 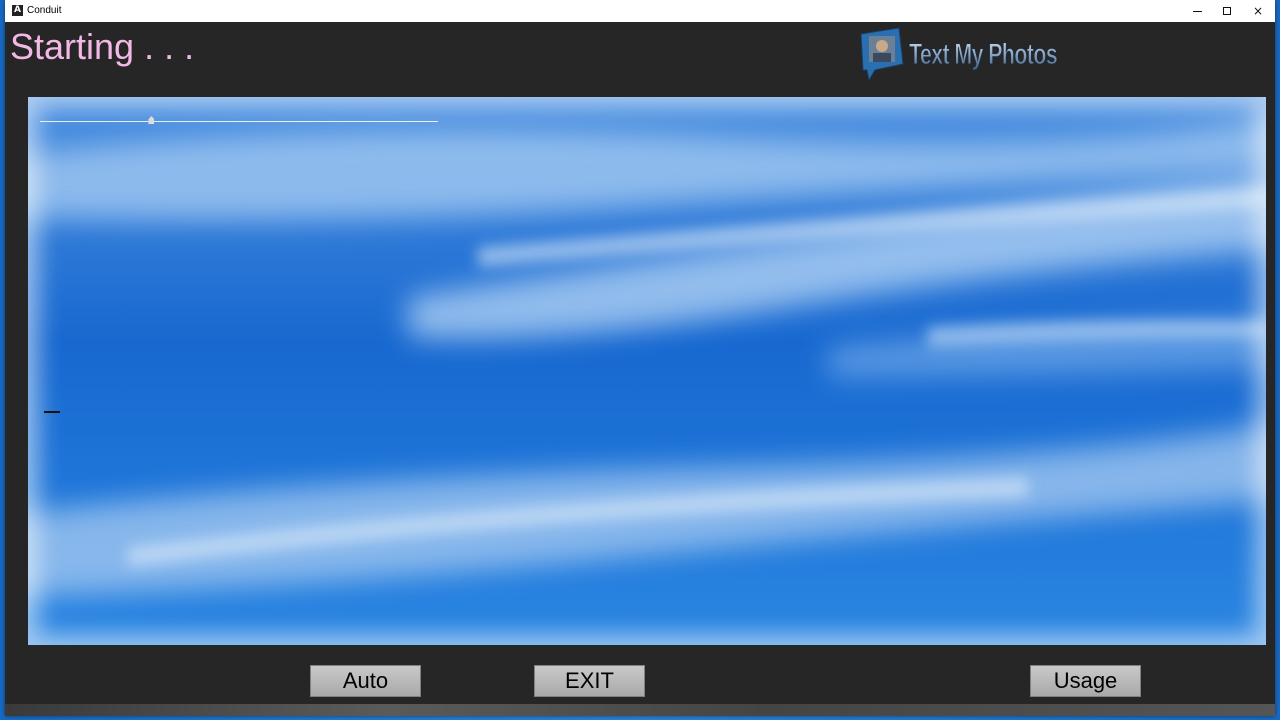 I want to click on title-bar: A Conduit ×, so click(x=640, y=11).